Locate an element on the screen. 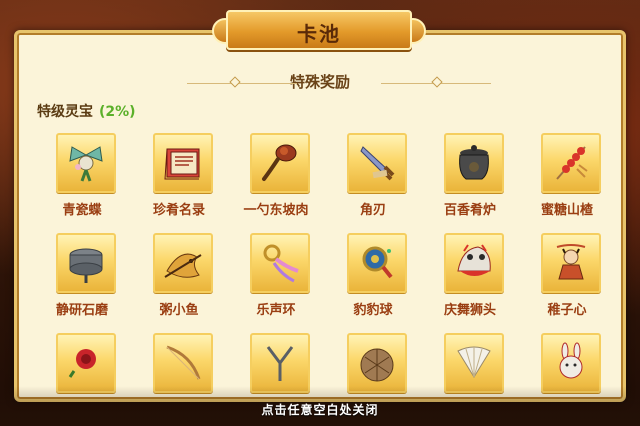  folding-fan-icon is located at coordinates (474, 362).